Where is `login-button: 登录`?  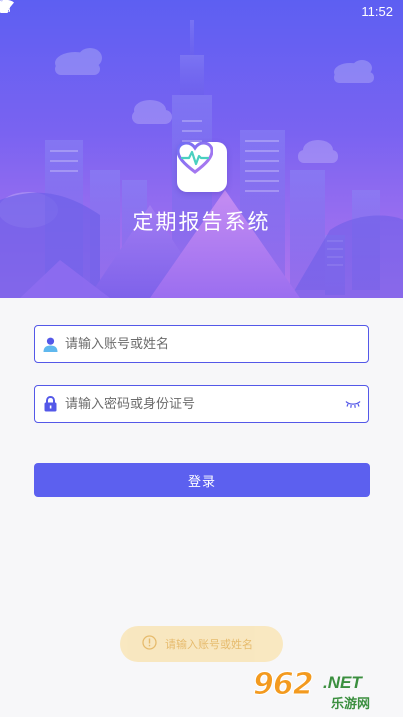 login-button: 登录 is located at coordinates (202, 480).